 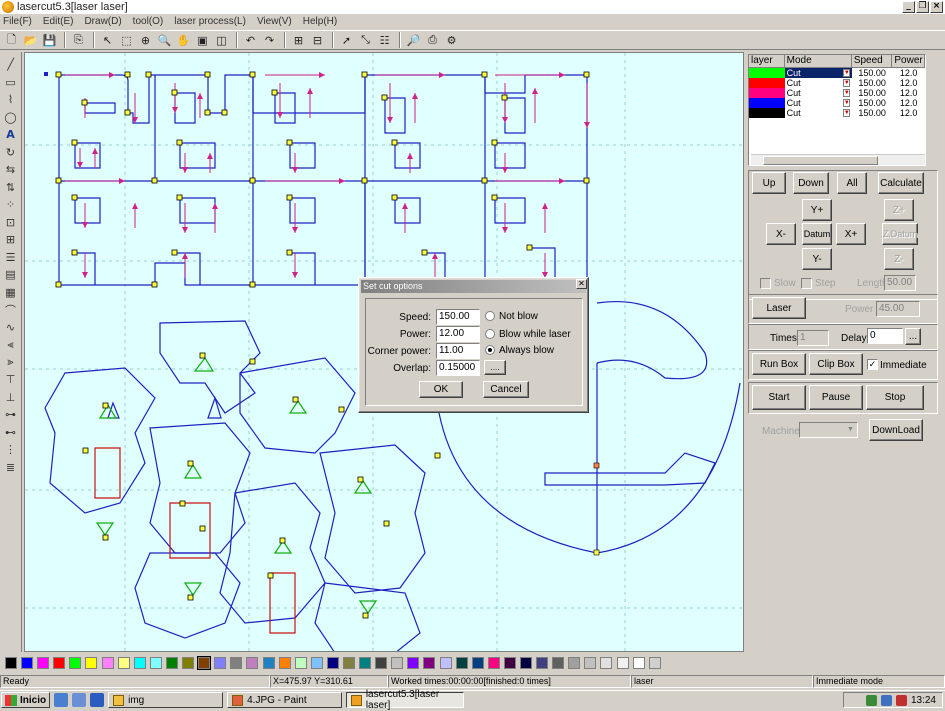 What do you see at coordinates (126, 40) in the screenshot?
I see `node-edit-icon: ⬚` at bounding box center [126, 40].